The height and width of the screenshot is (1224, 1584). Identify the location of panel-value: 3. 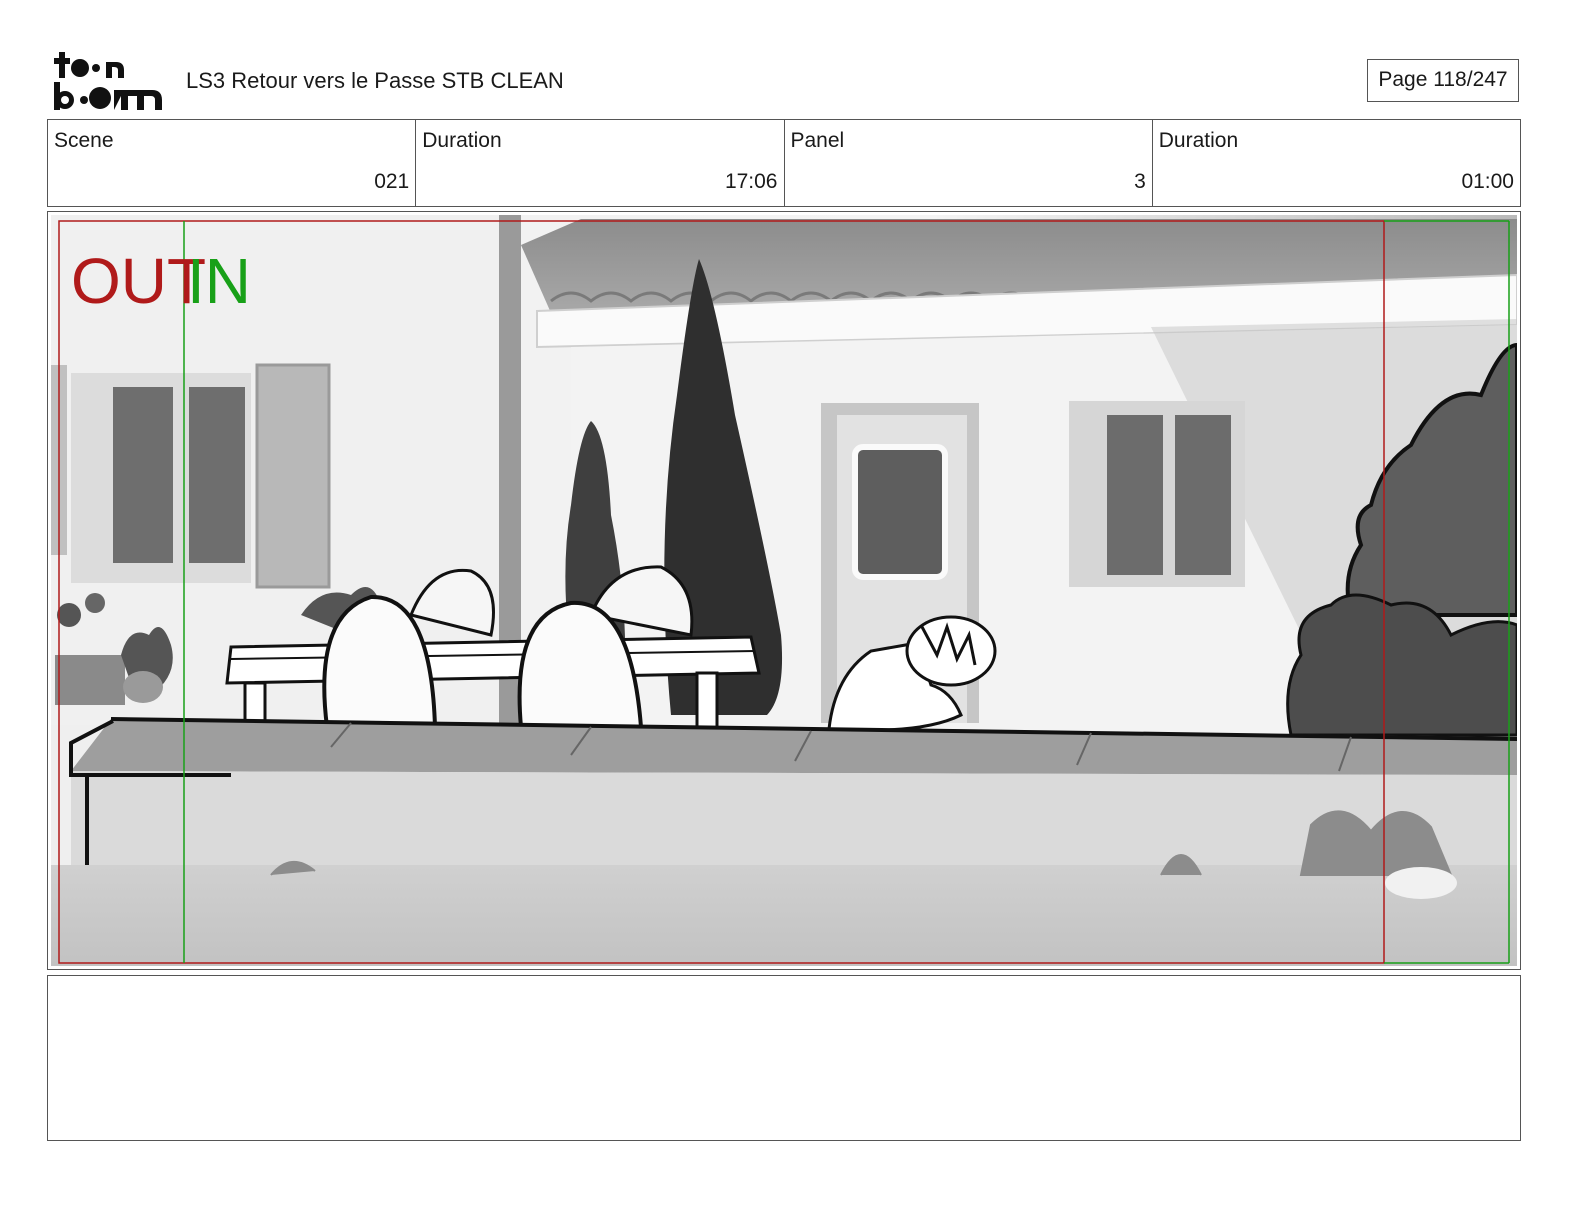
(1140, 181).